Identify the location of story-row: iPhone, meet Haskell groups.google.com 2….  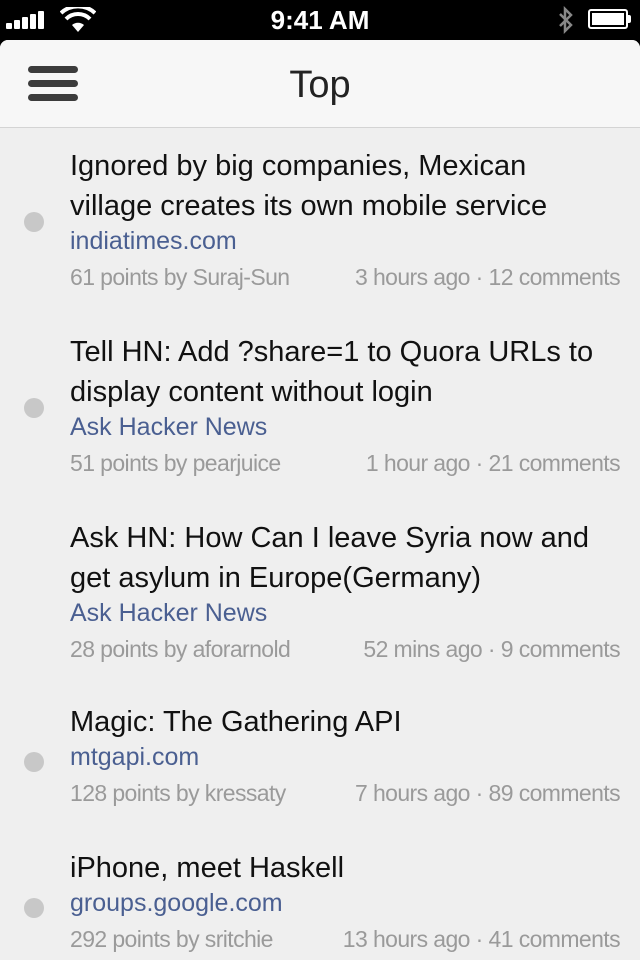
(320, 896).